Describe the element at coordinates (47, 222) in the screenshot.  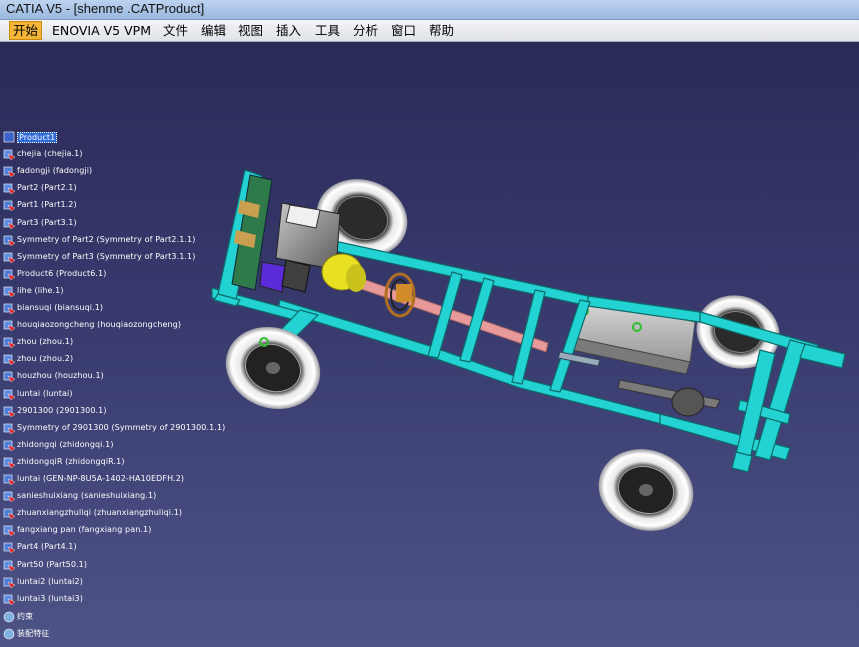
I see `tree-node-label: Part3 (Part3.1)` at that location.